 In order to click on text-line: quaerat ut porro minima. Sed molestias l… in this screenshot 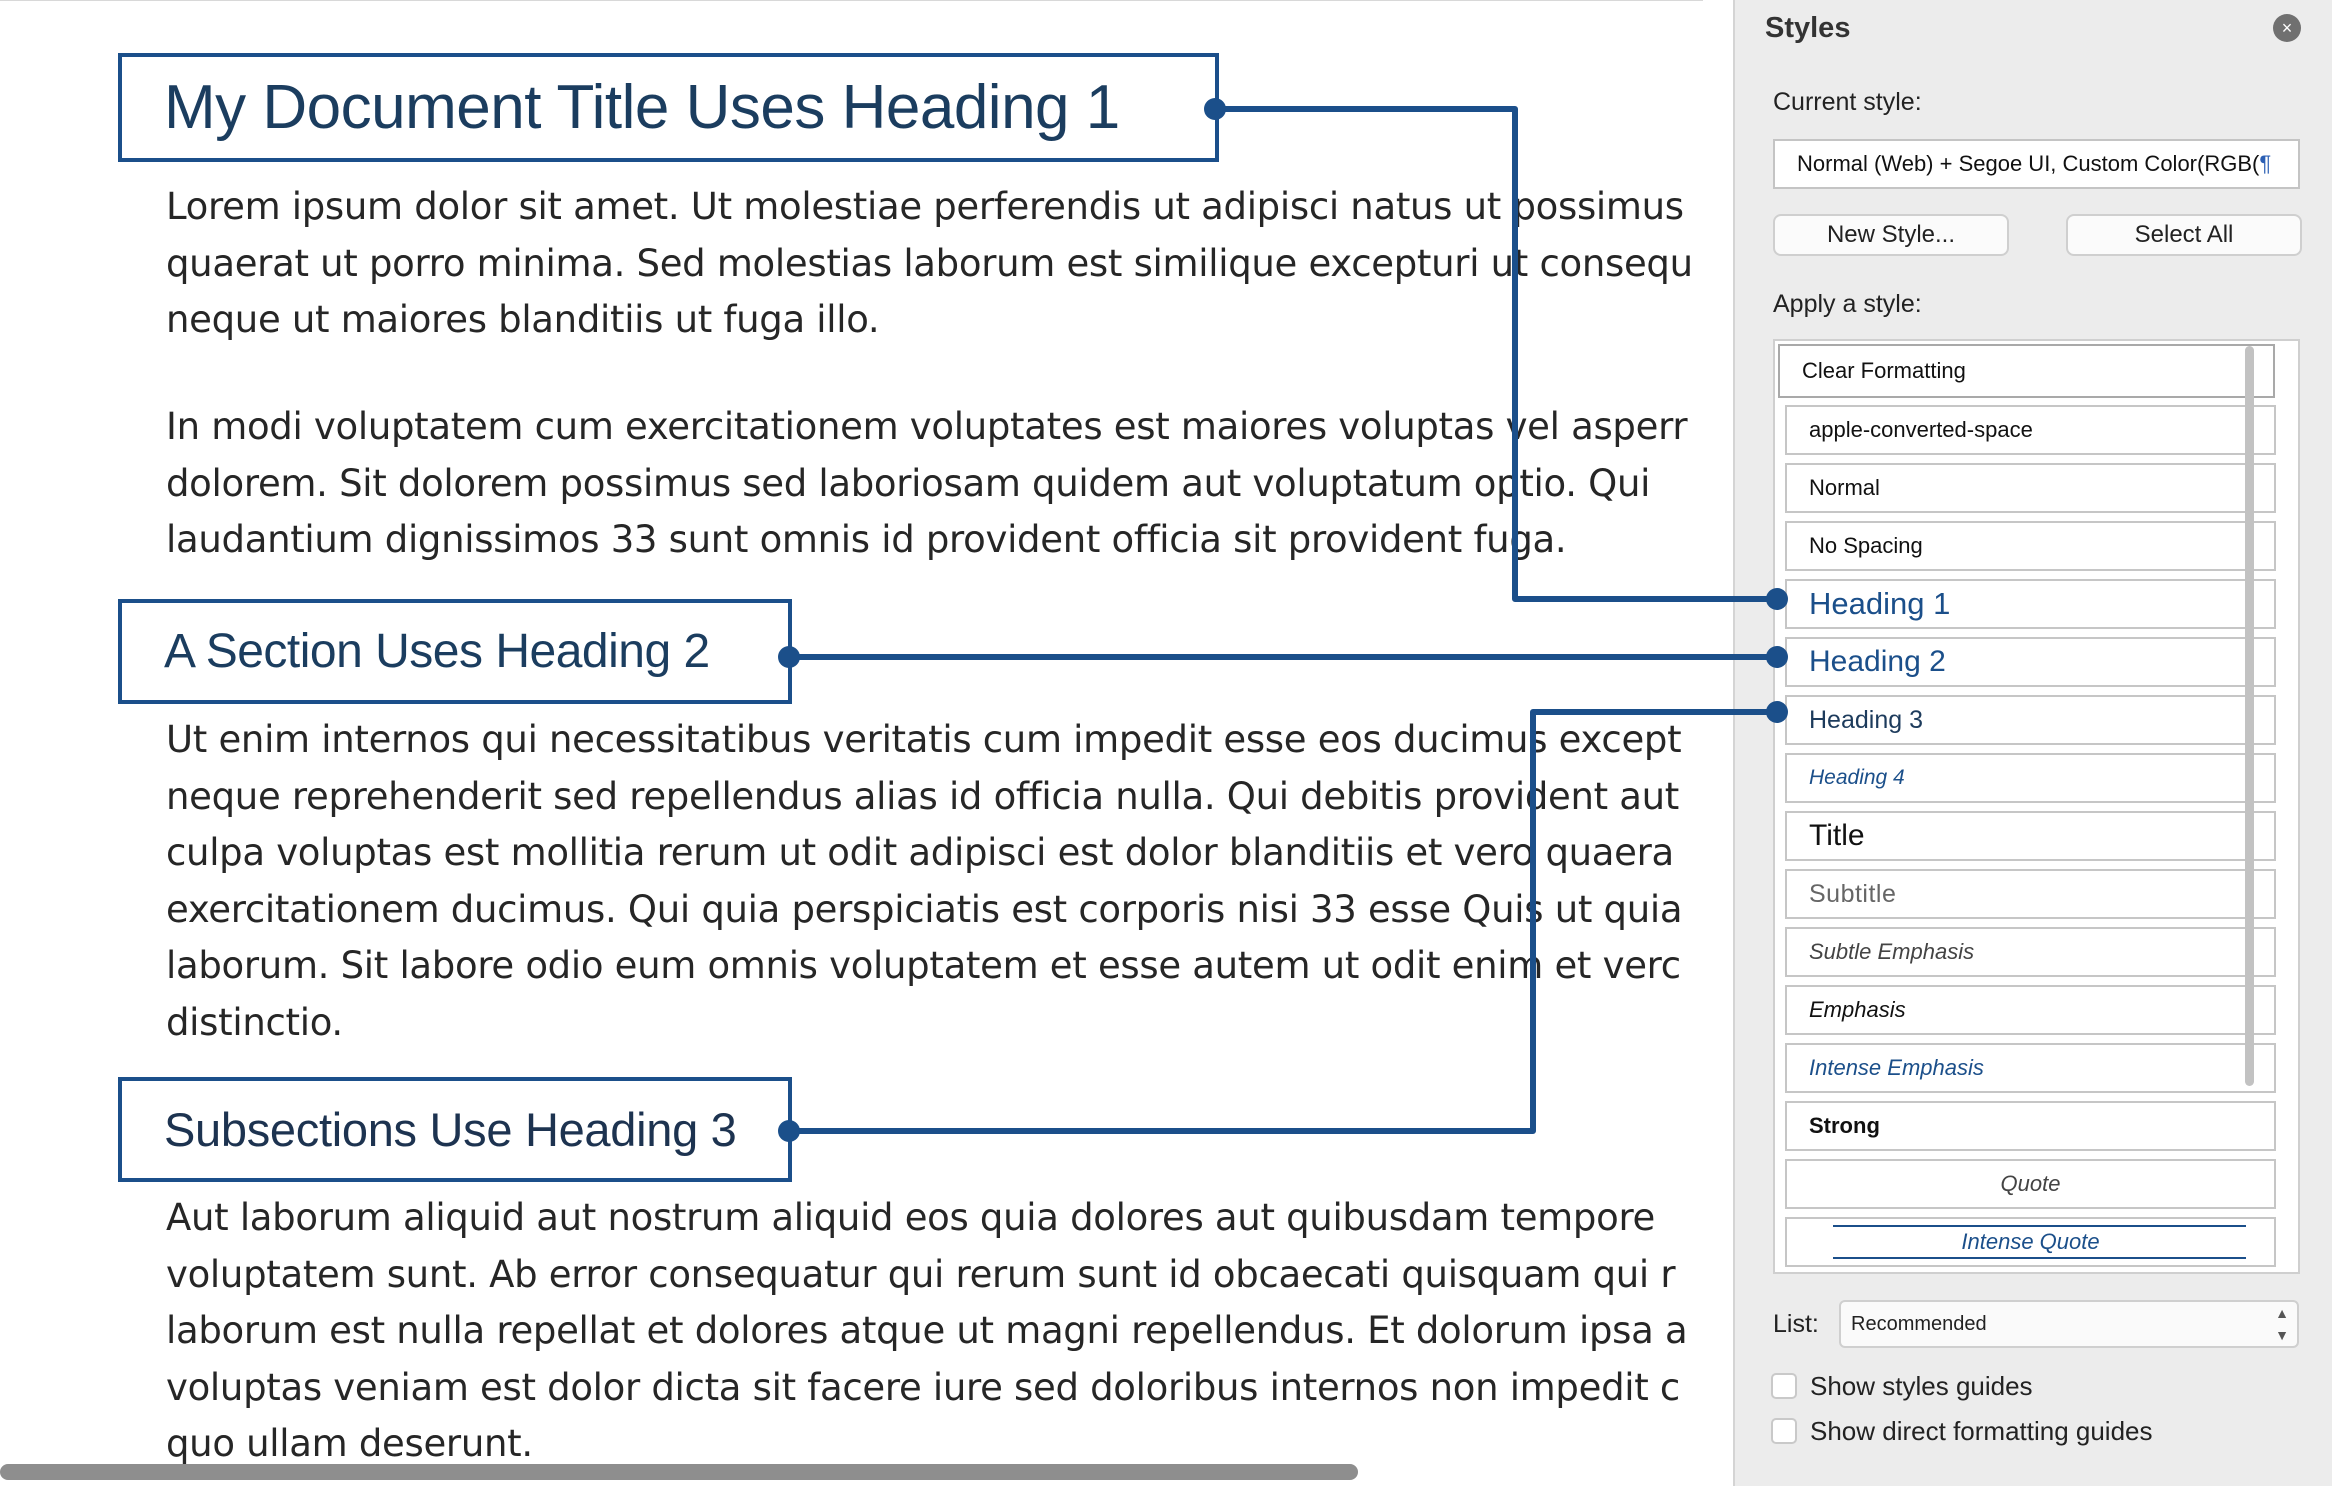, I will do `click(929, 263)`.